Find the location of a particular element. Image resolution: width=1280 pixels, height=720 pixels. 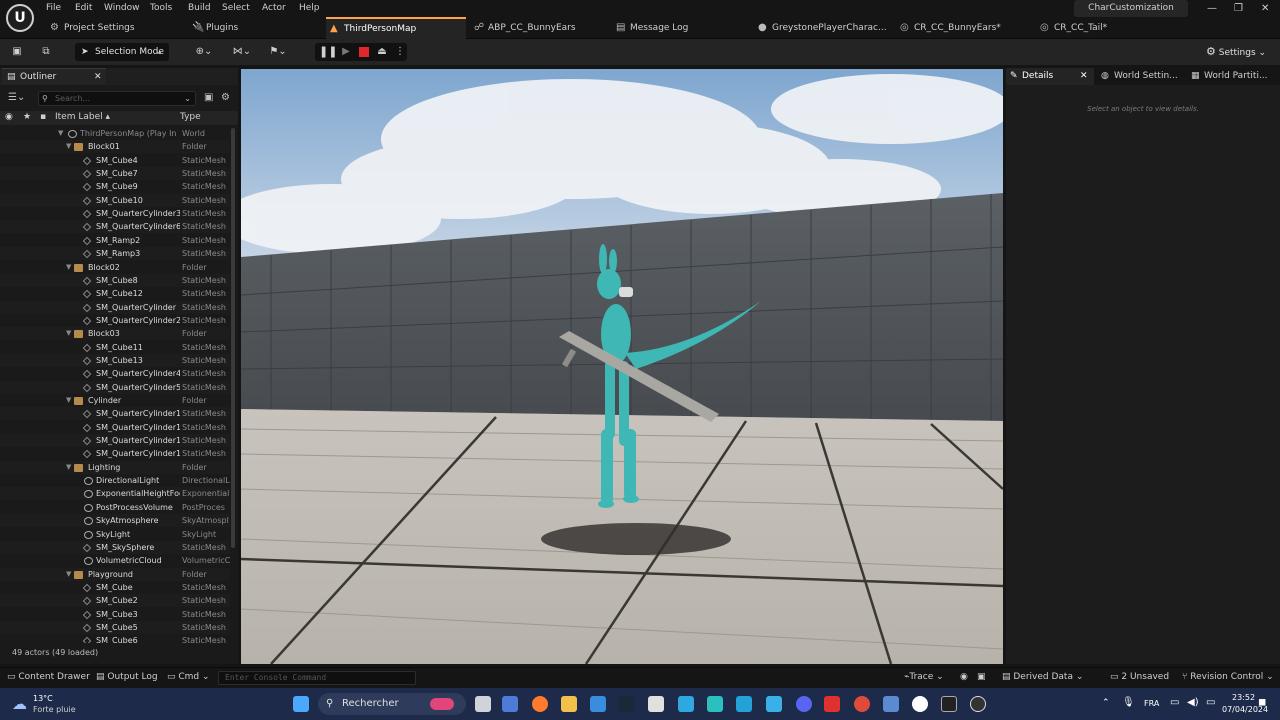

column-item-label: Item Label ▴ is located at coordinates (82, 117).